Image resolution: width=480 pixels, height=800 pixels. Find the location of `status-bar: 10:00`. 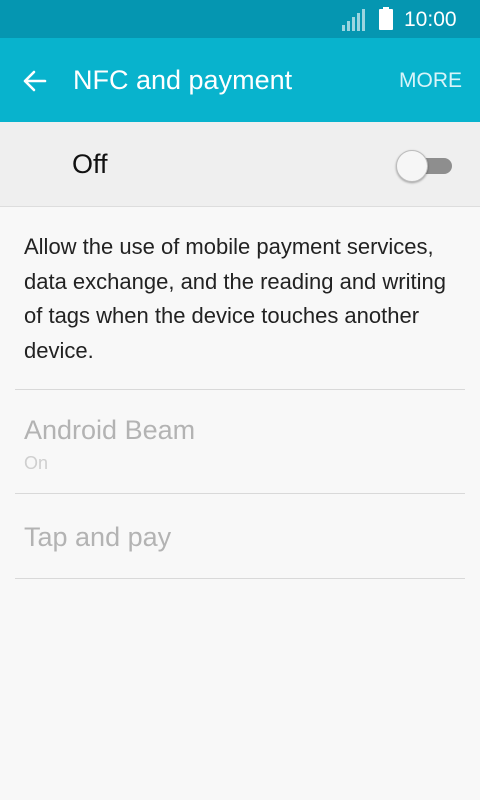

status-bar: 10:00 is located at coordinates (240, 19).